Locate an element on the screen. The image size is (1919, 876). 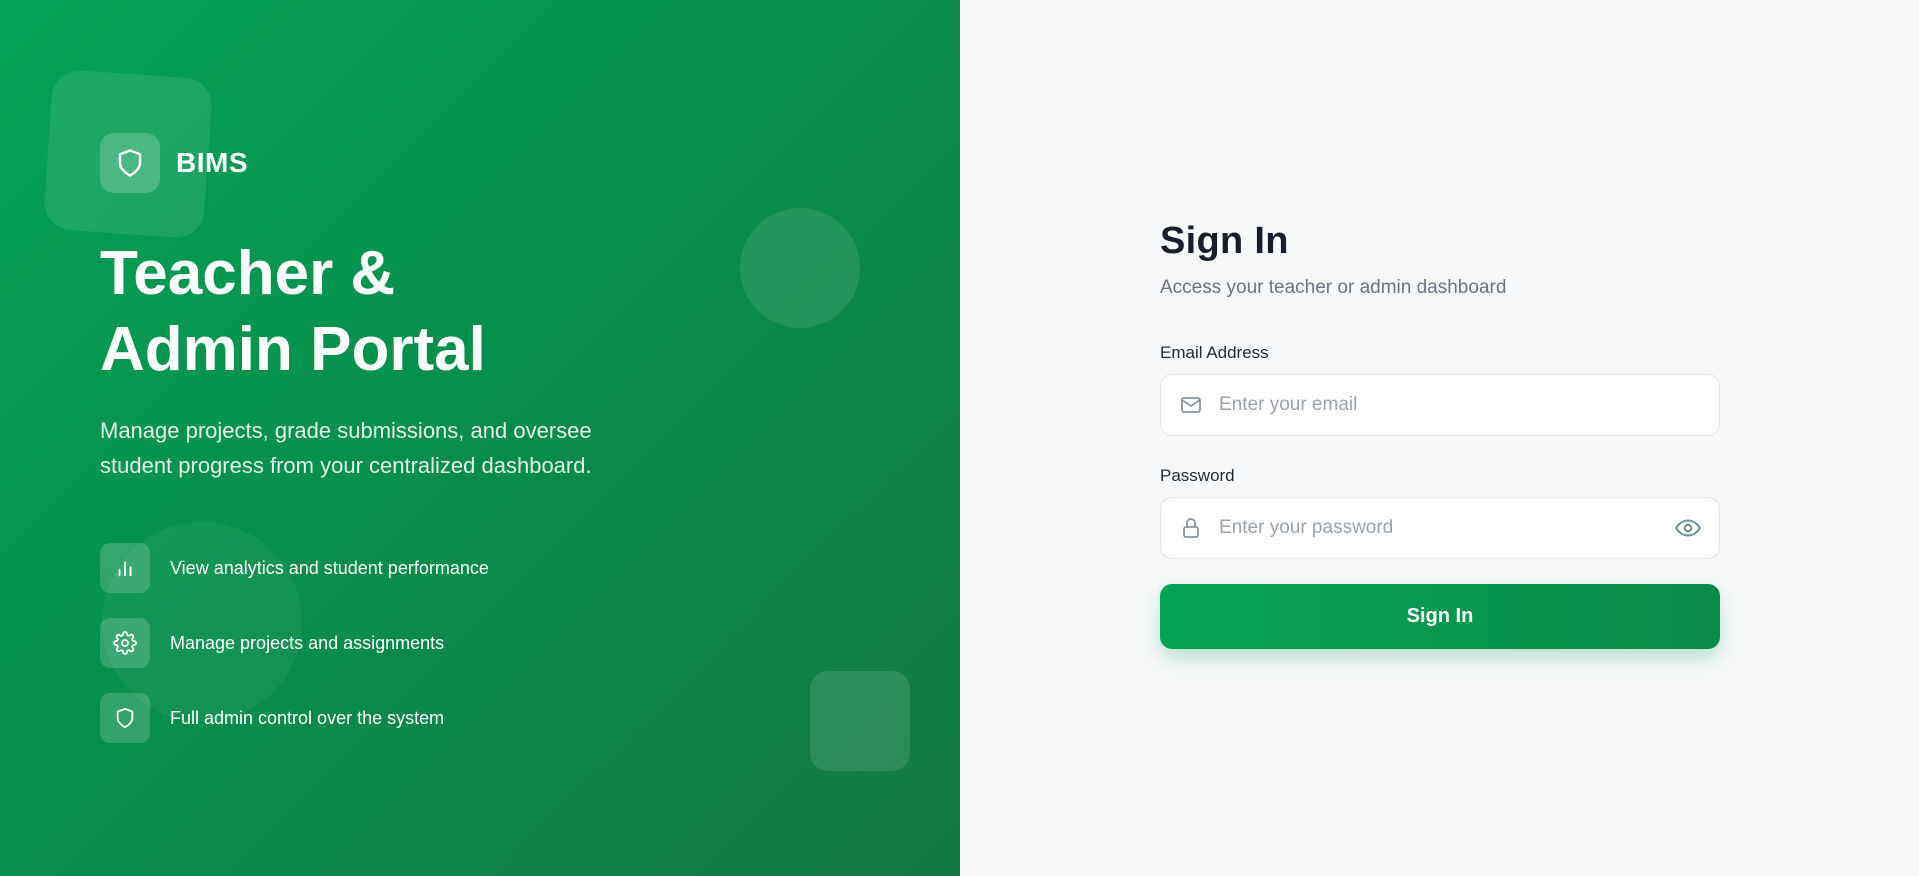
hero-title-line-1: Teacher & is located at coordinates (248, 273).